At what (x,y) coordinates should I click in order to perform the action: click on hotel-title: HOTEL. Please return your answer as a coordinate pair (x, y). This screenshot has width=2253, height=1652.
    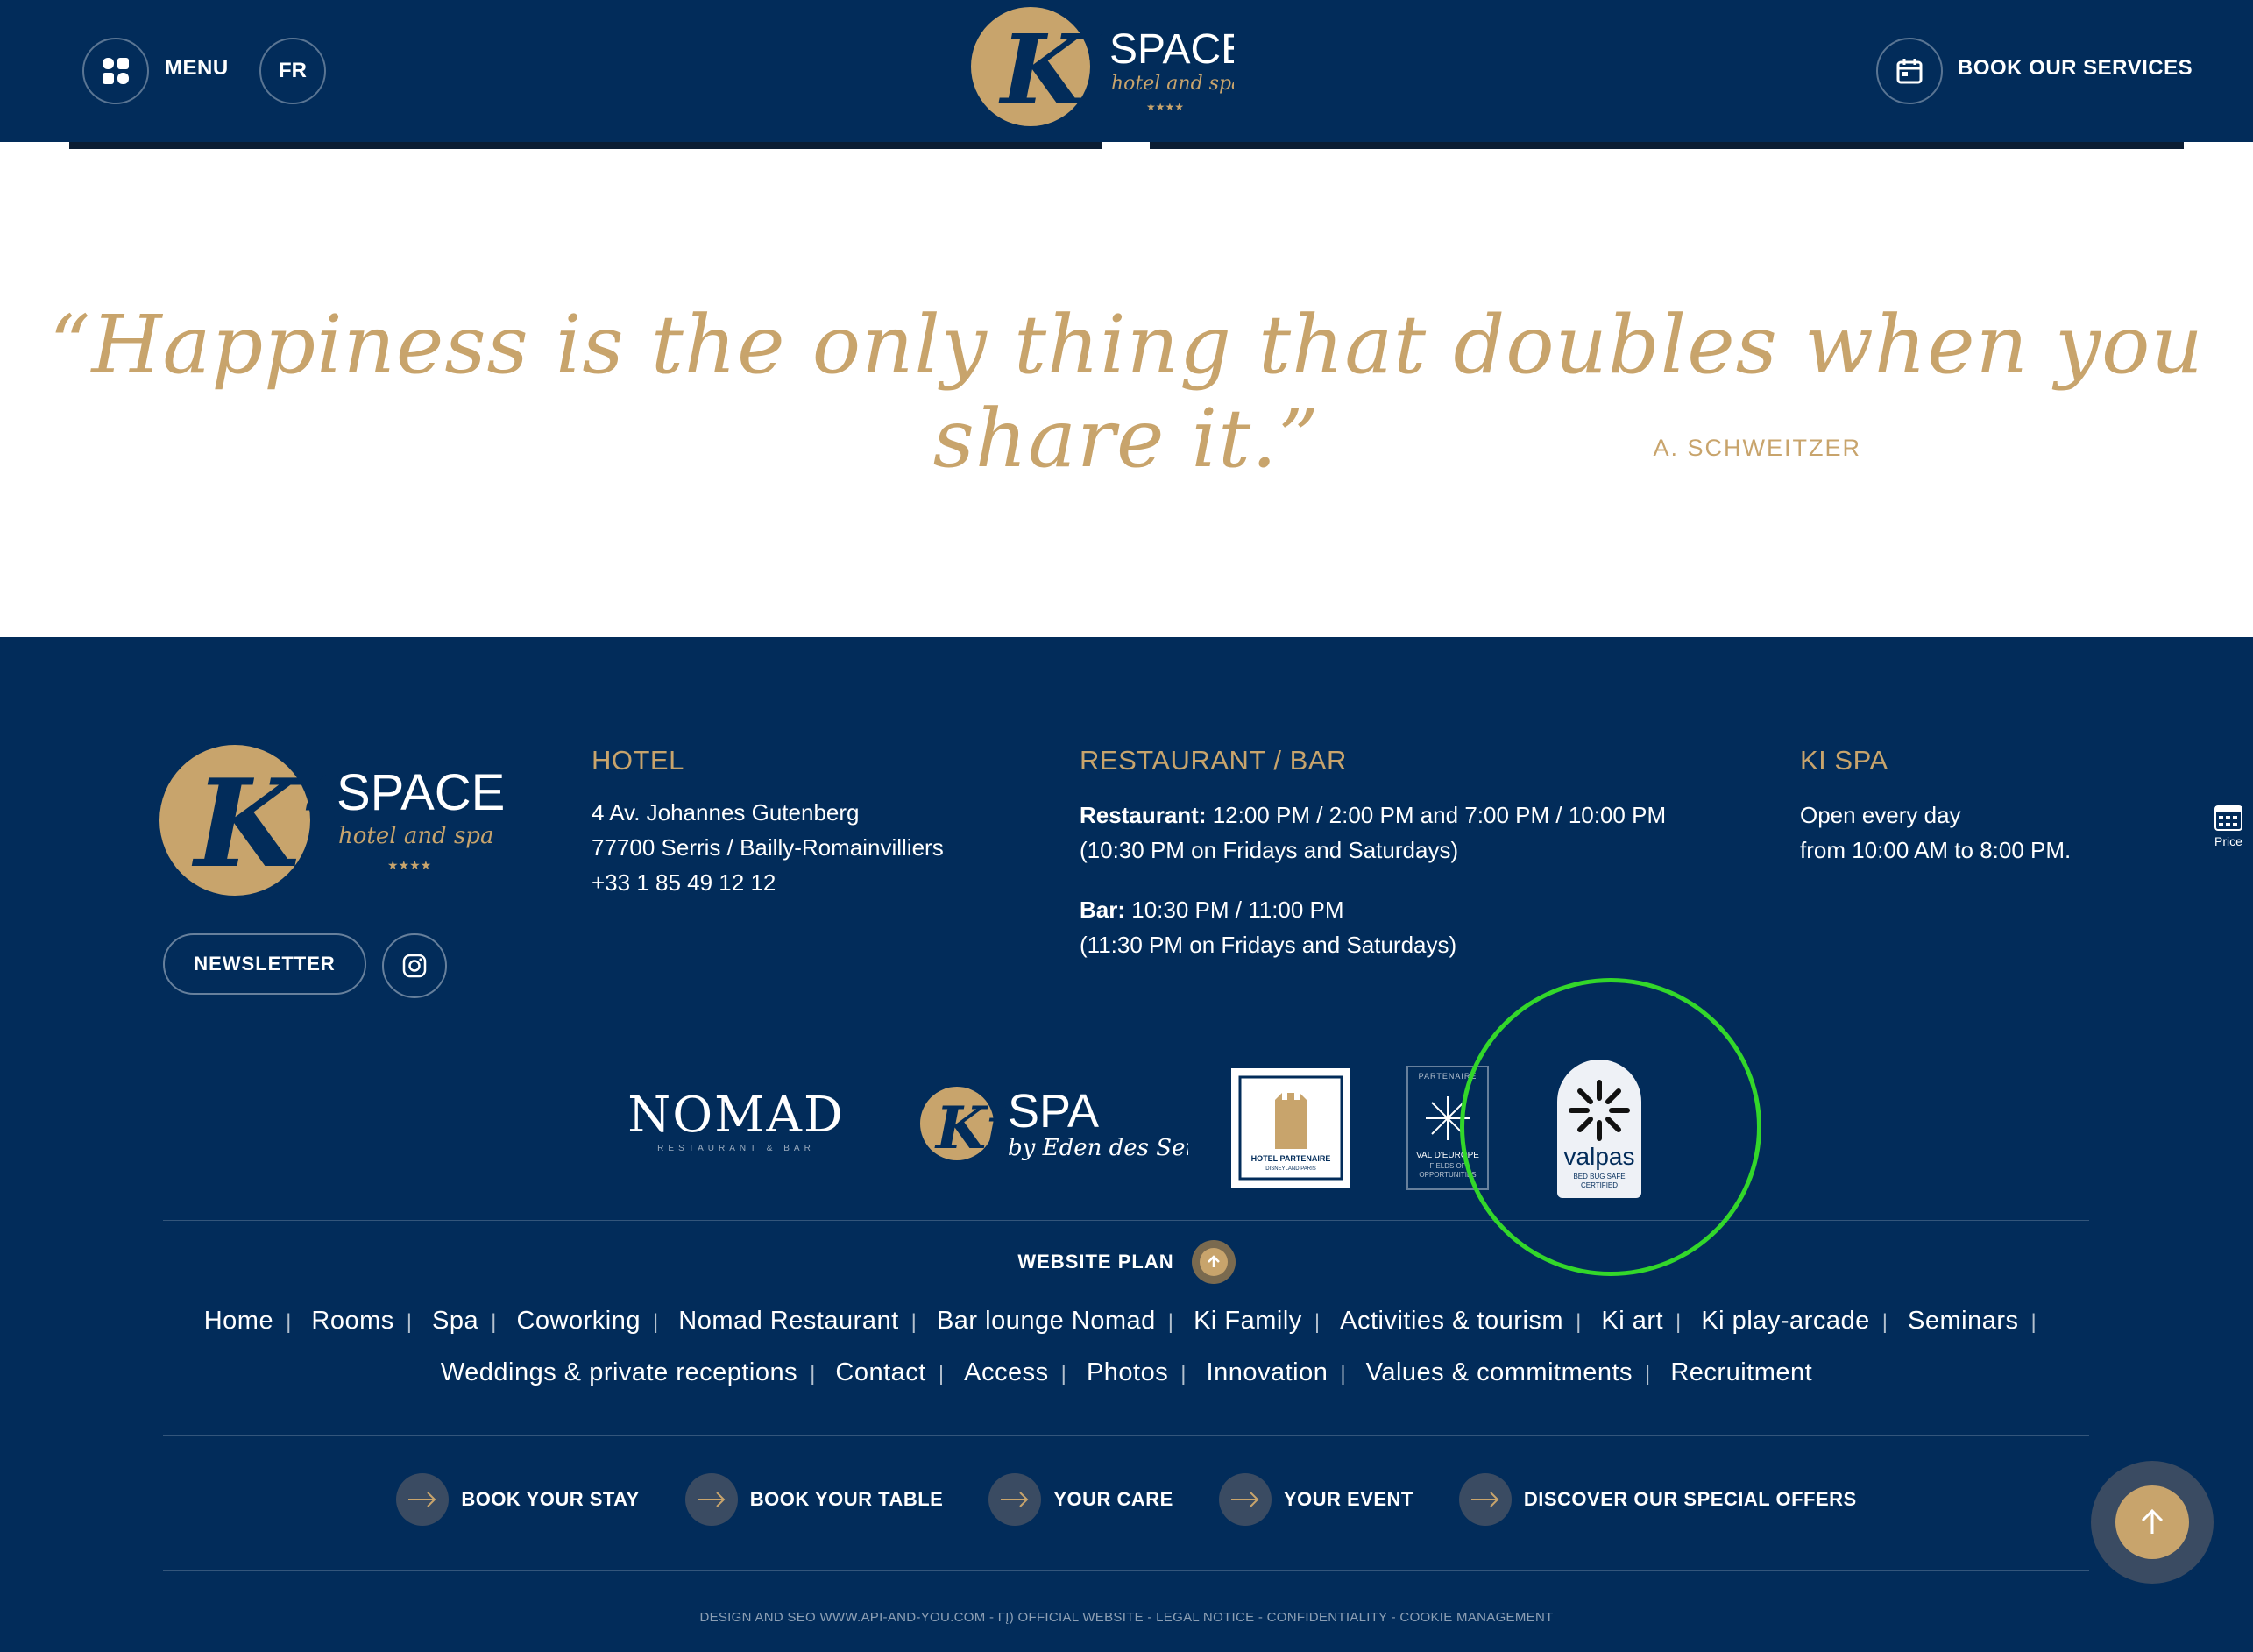
    Looking at the image, I should click on (638, 760).